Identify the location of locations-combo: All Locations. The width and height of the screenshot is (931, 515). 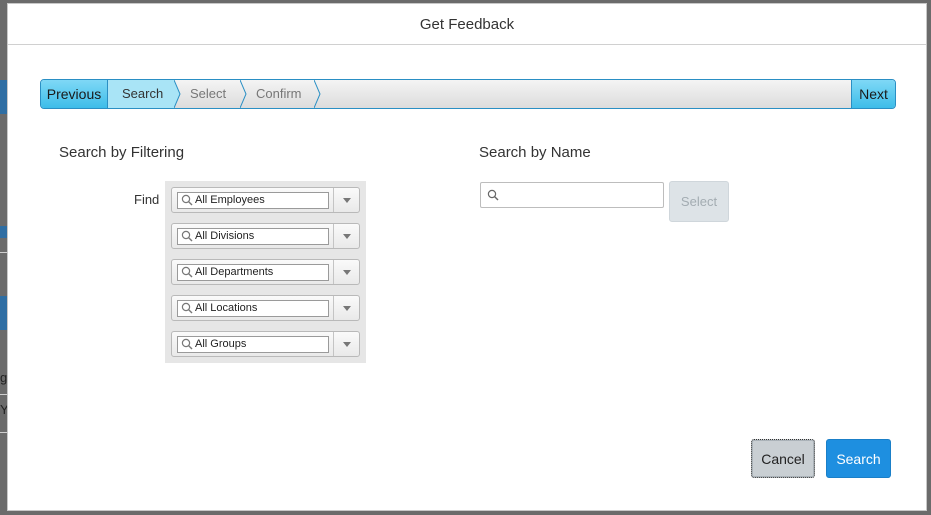
(265, 308).